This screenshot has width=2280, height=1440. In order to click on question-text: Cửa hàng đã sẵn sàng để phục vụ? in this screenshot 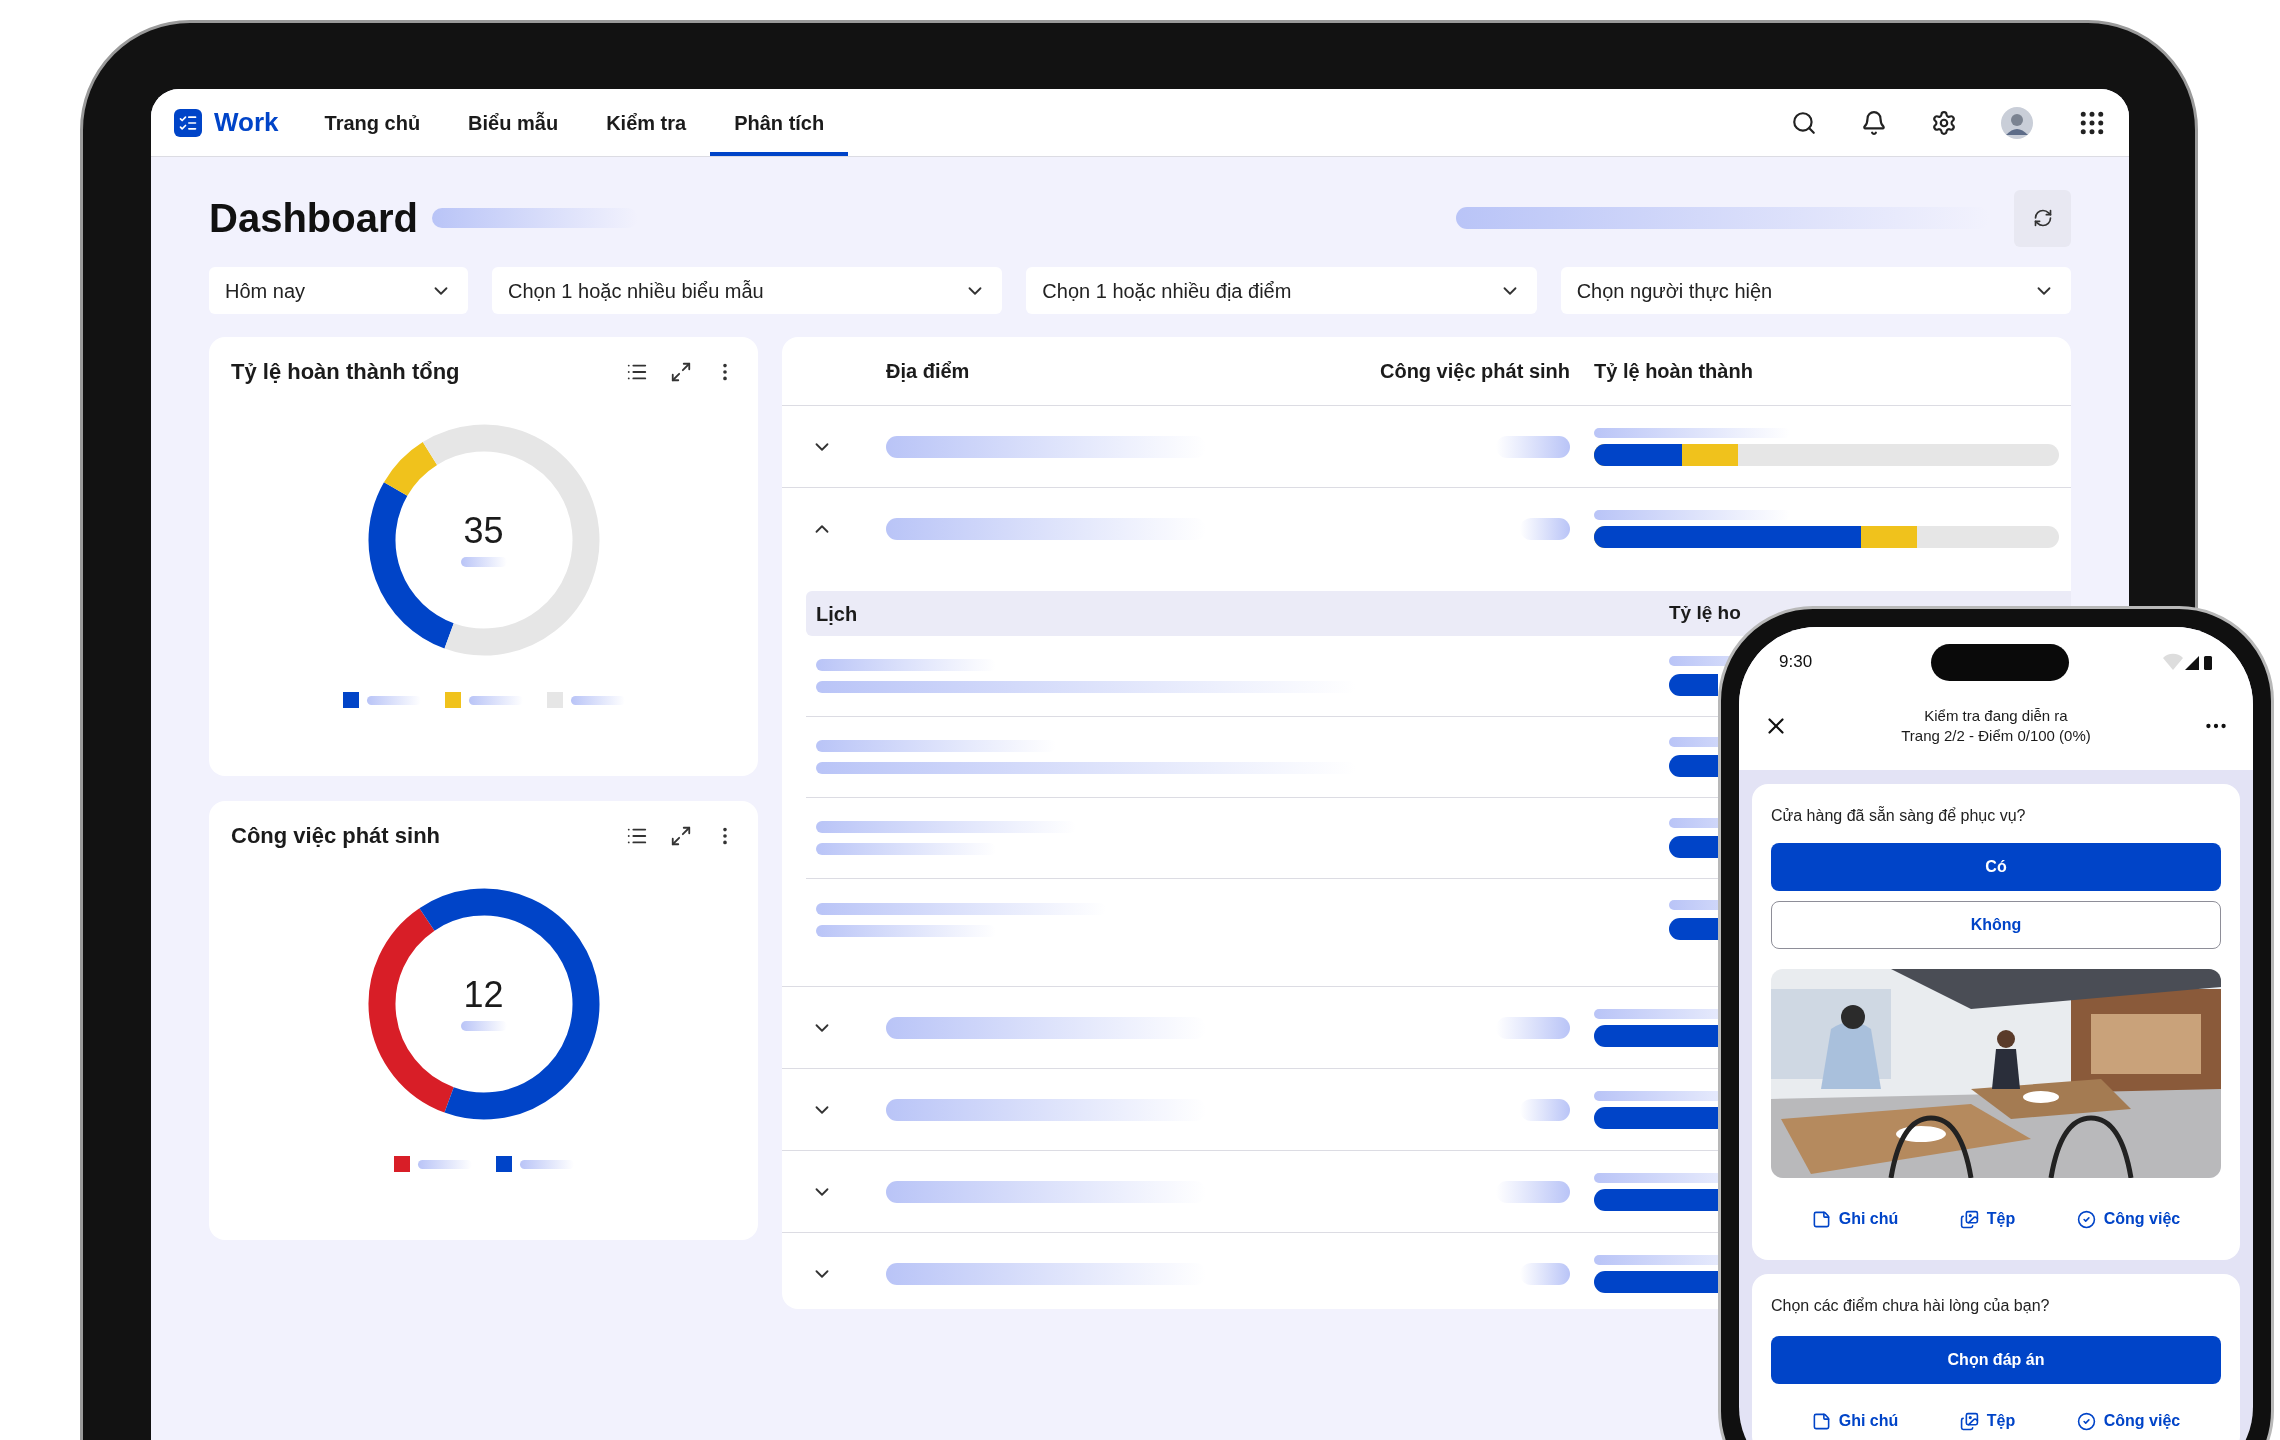, I will do `click(1899, 816)`.